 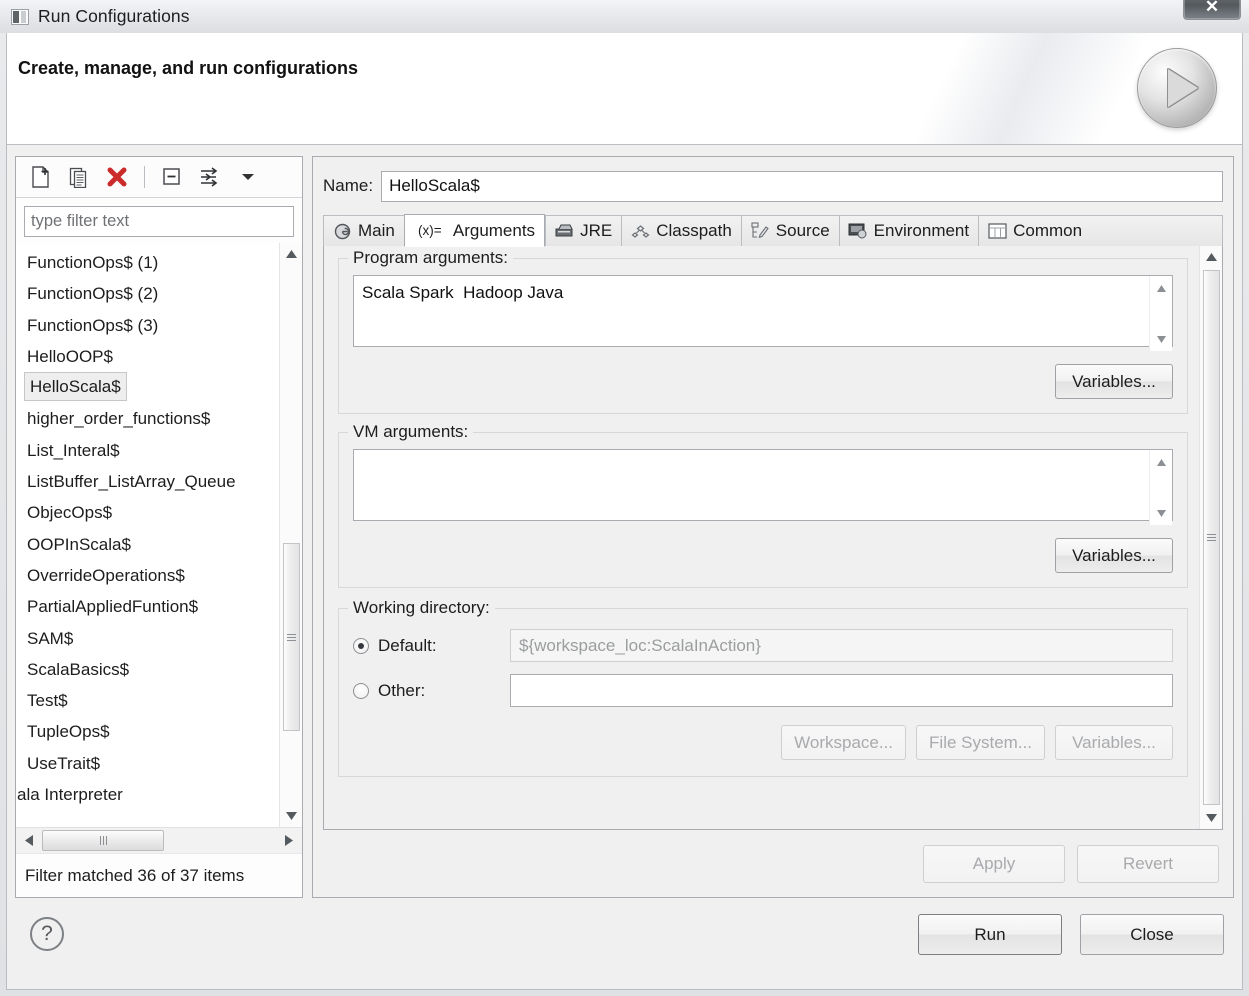 I want to click on arguments-xeq-icon: (x)=, so click(x=430, y=230).